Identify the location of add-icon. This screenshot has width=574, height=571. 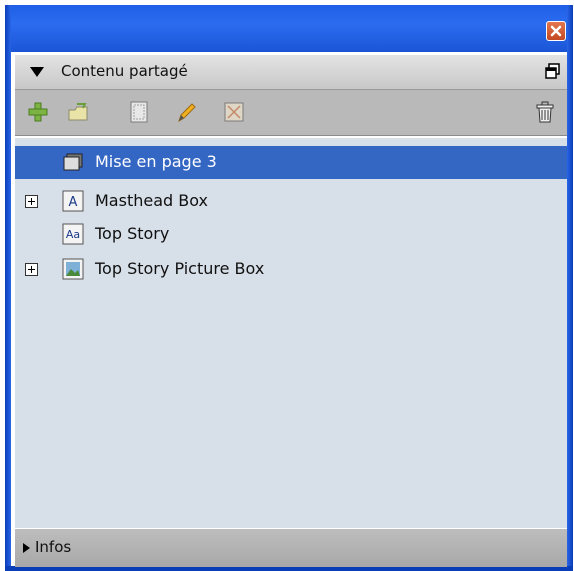
(38, 112).